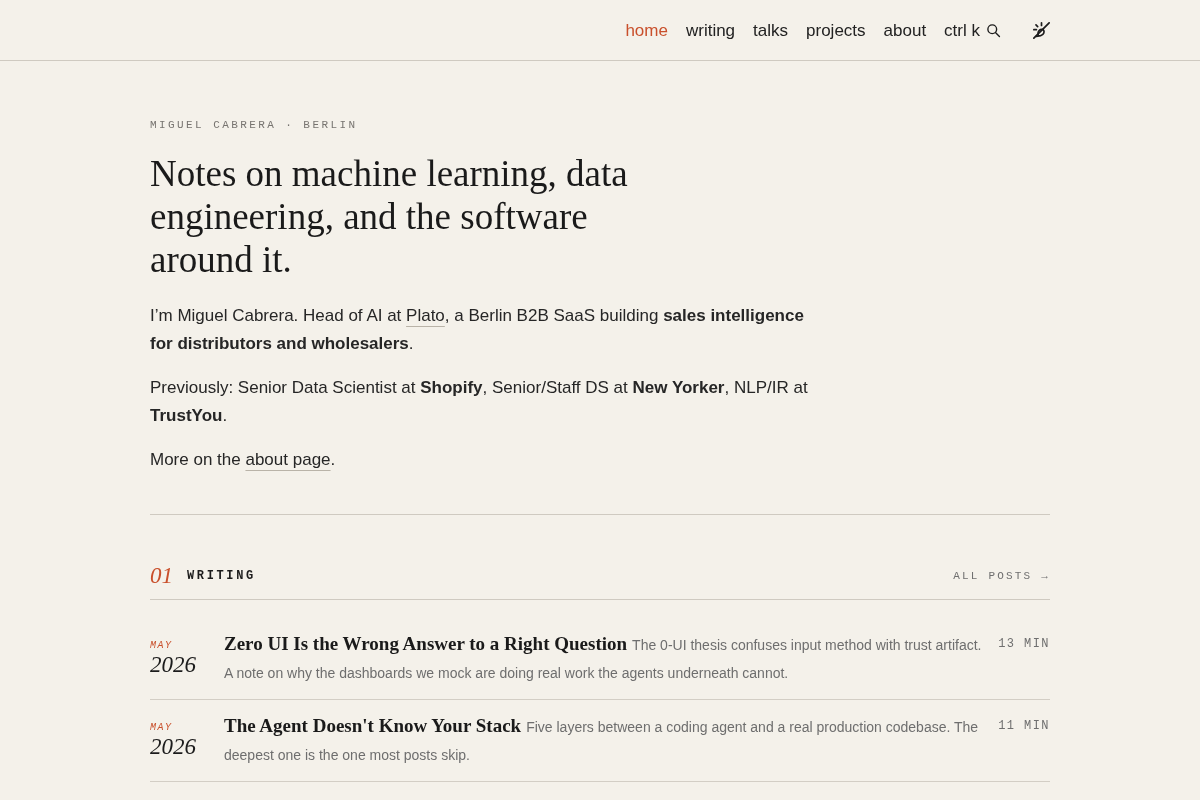 The width and height of the screenshot is (1200, 800). What do you see at coordinates (710, 30) in the screenshot?
I see `nav-link: writing` at bounding box center [710, 30].